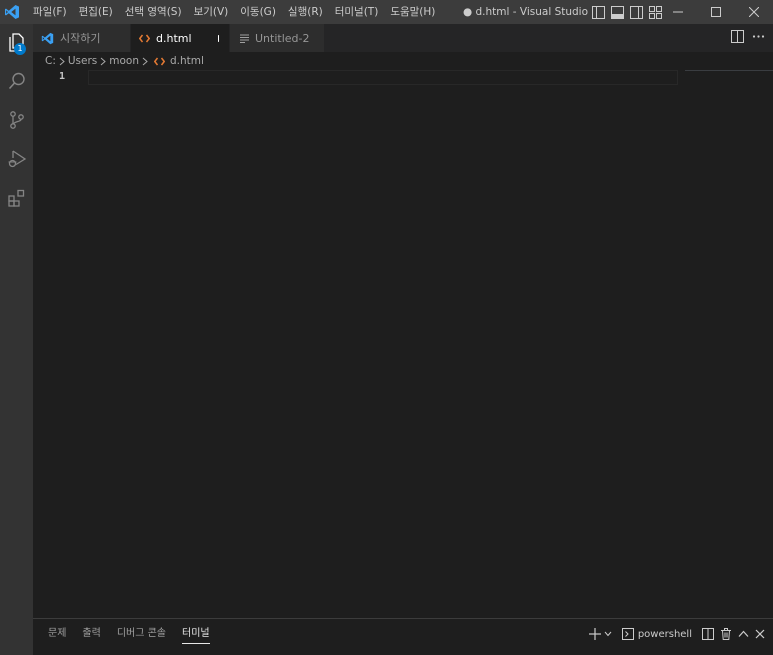 The height and width of the screenshot is (655, 773). What do you see at coordinates (50, 12) in the screenshot?
I see `menu-file: 파일(F)` at bounding box center [50, 12].